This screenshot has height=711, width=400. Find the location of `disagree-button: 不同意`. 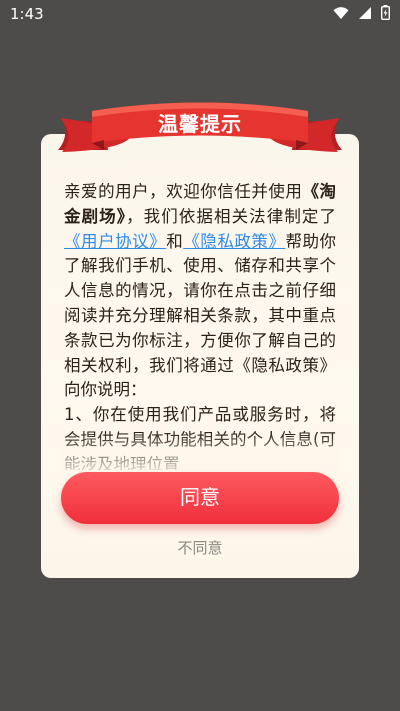

disagree-button: 不同意 is located at coordinates (200, 548).